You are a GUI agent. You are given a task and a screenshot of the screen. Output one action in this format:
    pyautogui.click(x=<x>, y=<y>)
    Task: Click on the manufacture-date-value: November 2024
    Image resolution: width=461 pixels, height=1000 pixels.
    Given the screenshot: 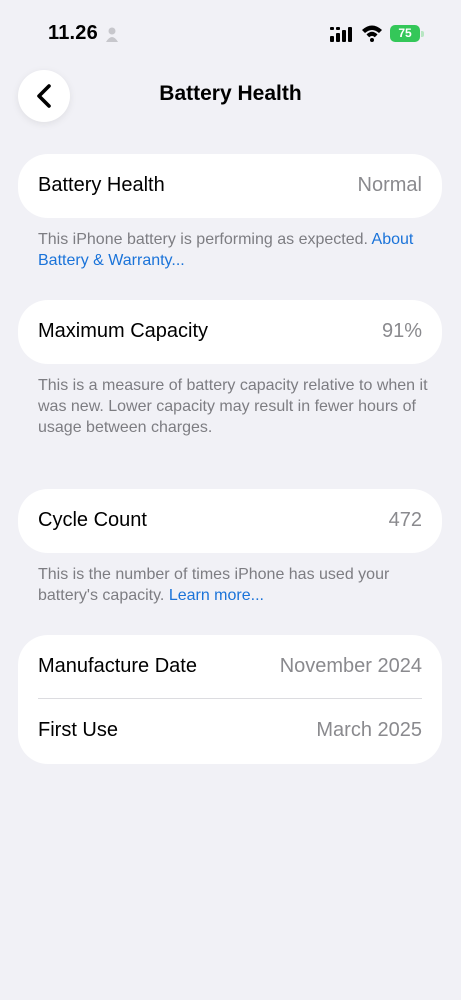 What is the action you would take?
    pyautogui.click(x=350, y=666)
    